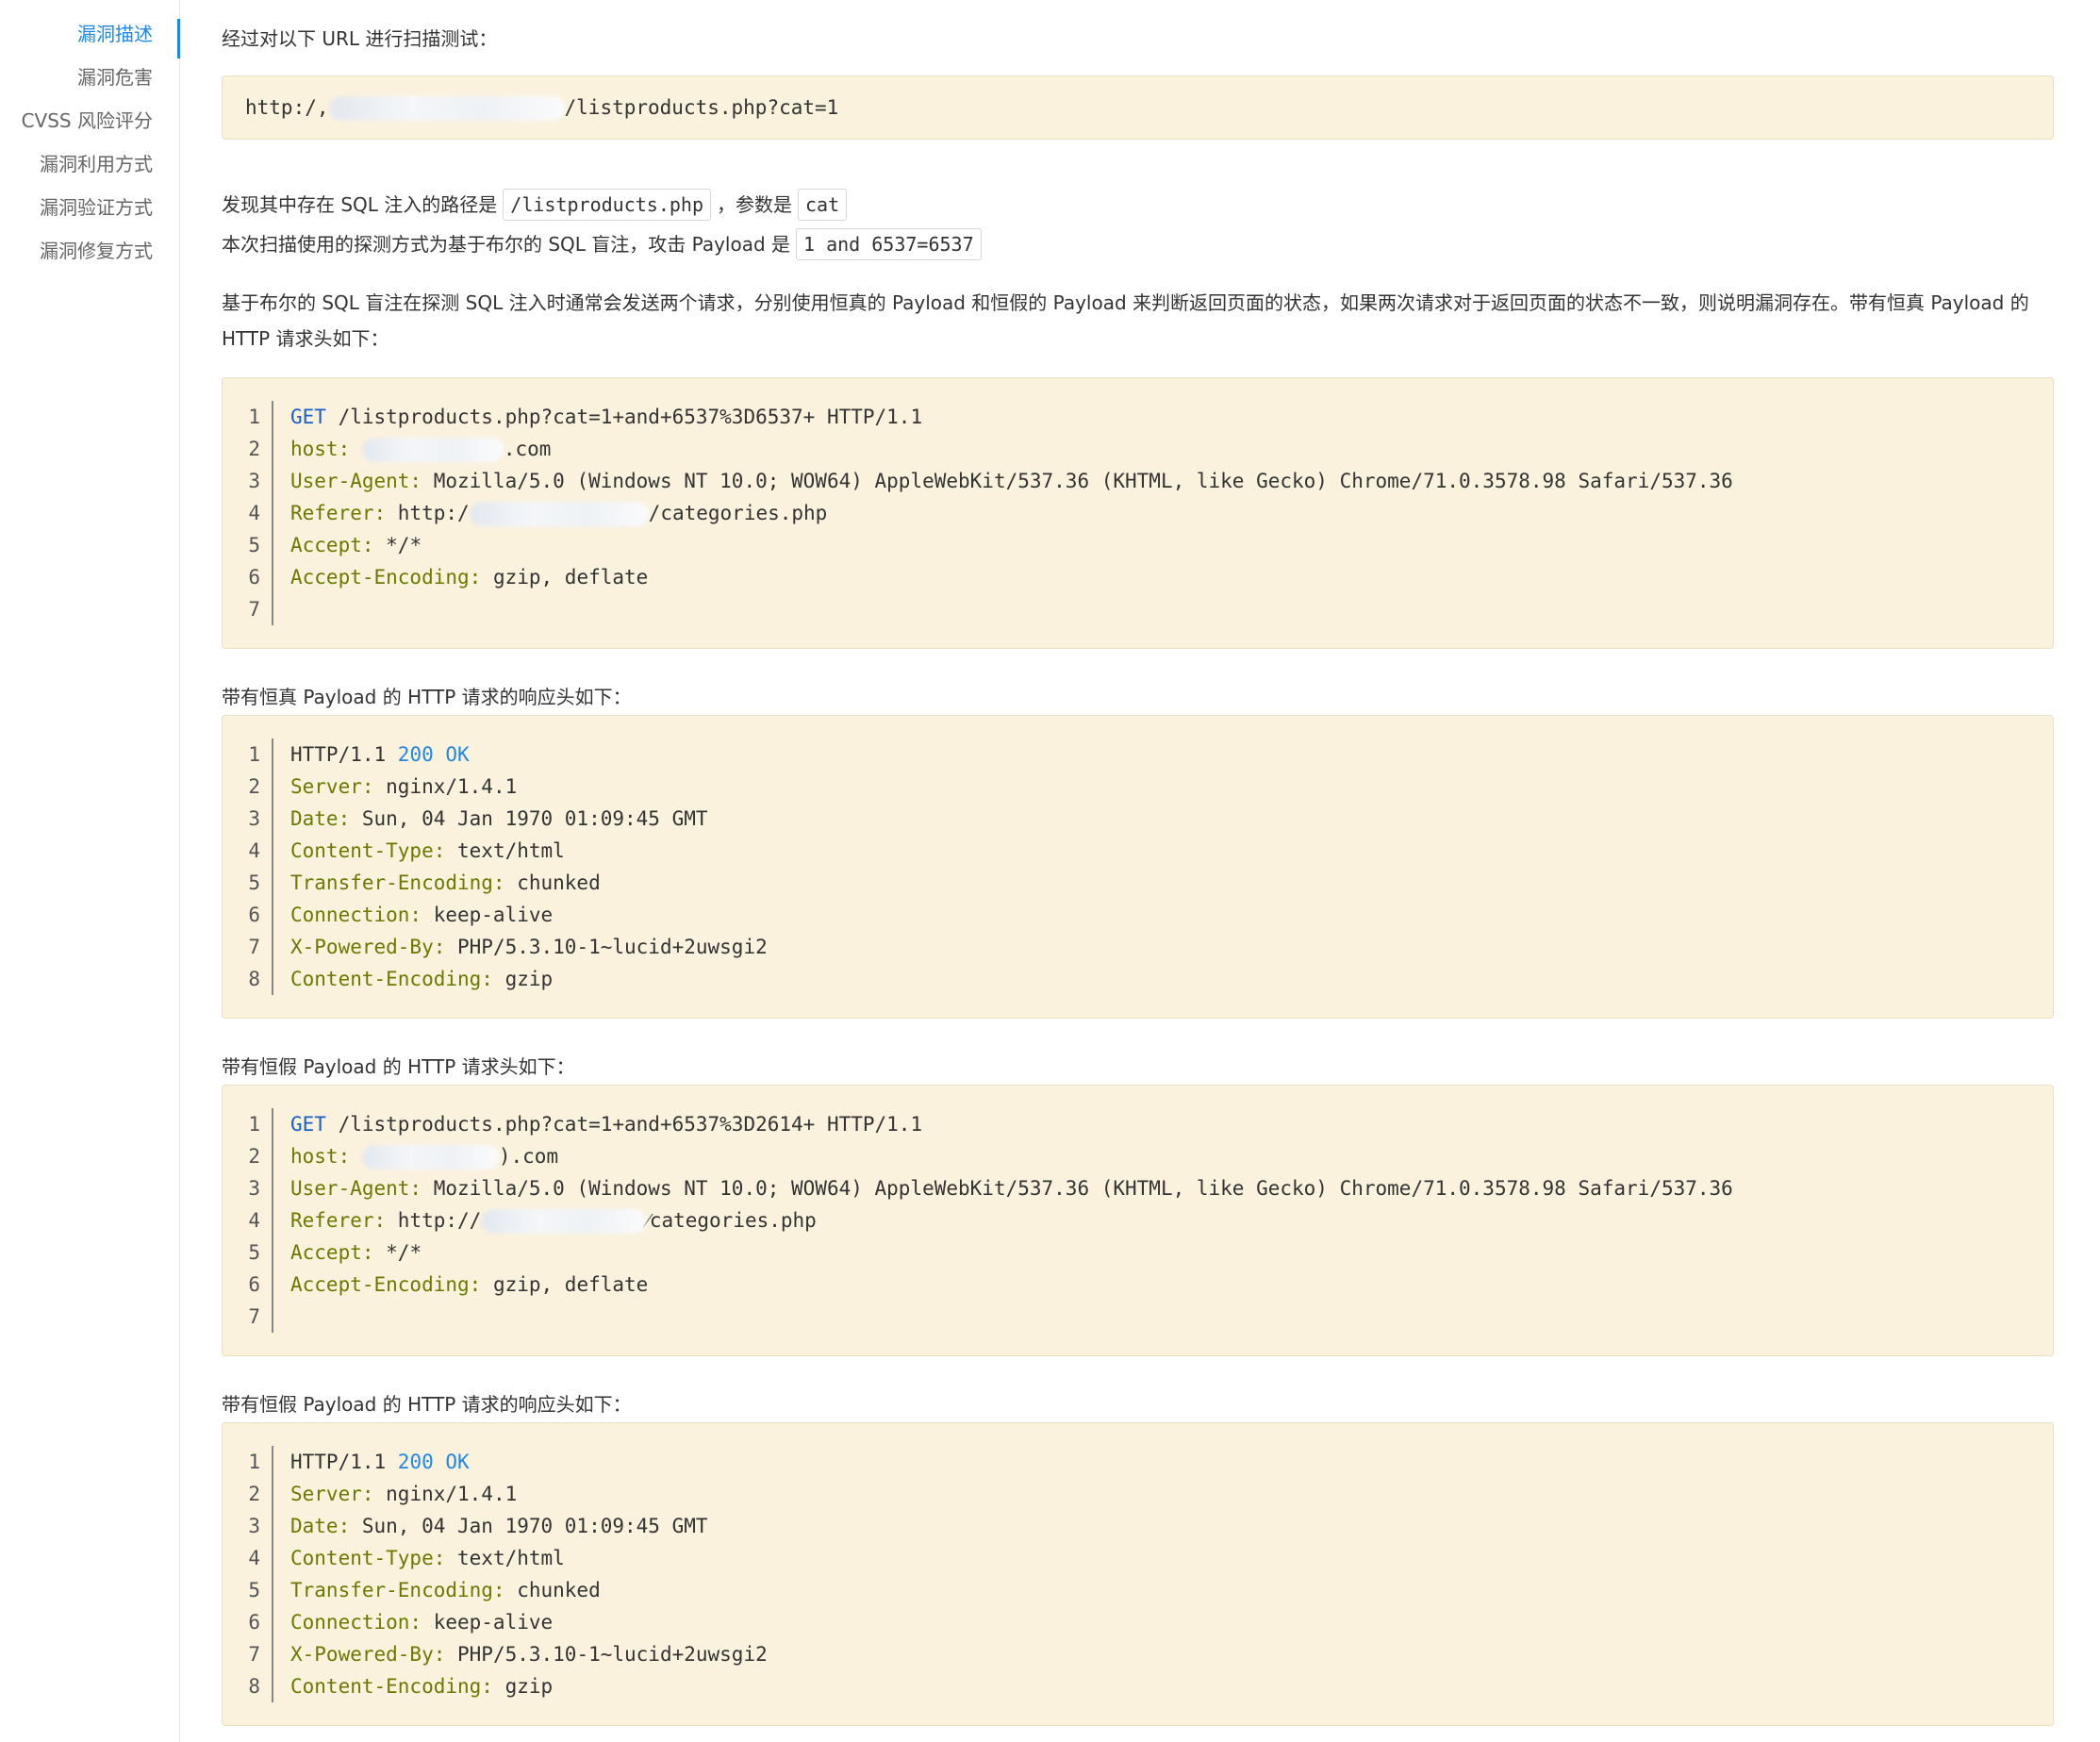 Image resolution: width=2100 pixels, height=1742 pixels. Describe the element at coordinates (1138, 819) in the screenshot. I see `code-line: 3 Date: Sun, 04 Jan 1970 01:09:45 GMT` at that location.